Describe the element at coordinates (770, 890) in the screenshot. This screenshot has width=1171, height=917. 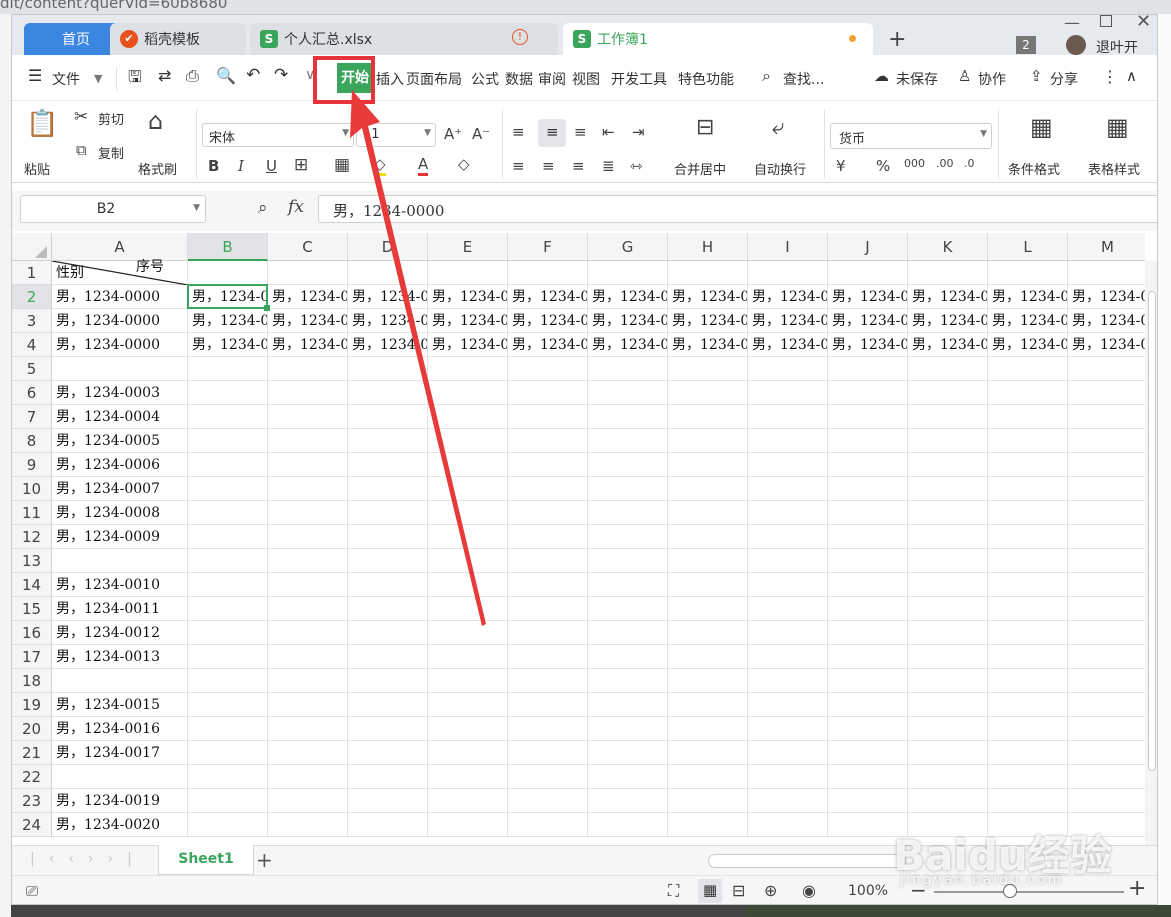
I see `page-layout-icon: ⊕` at that location.